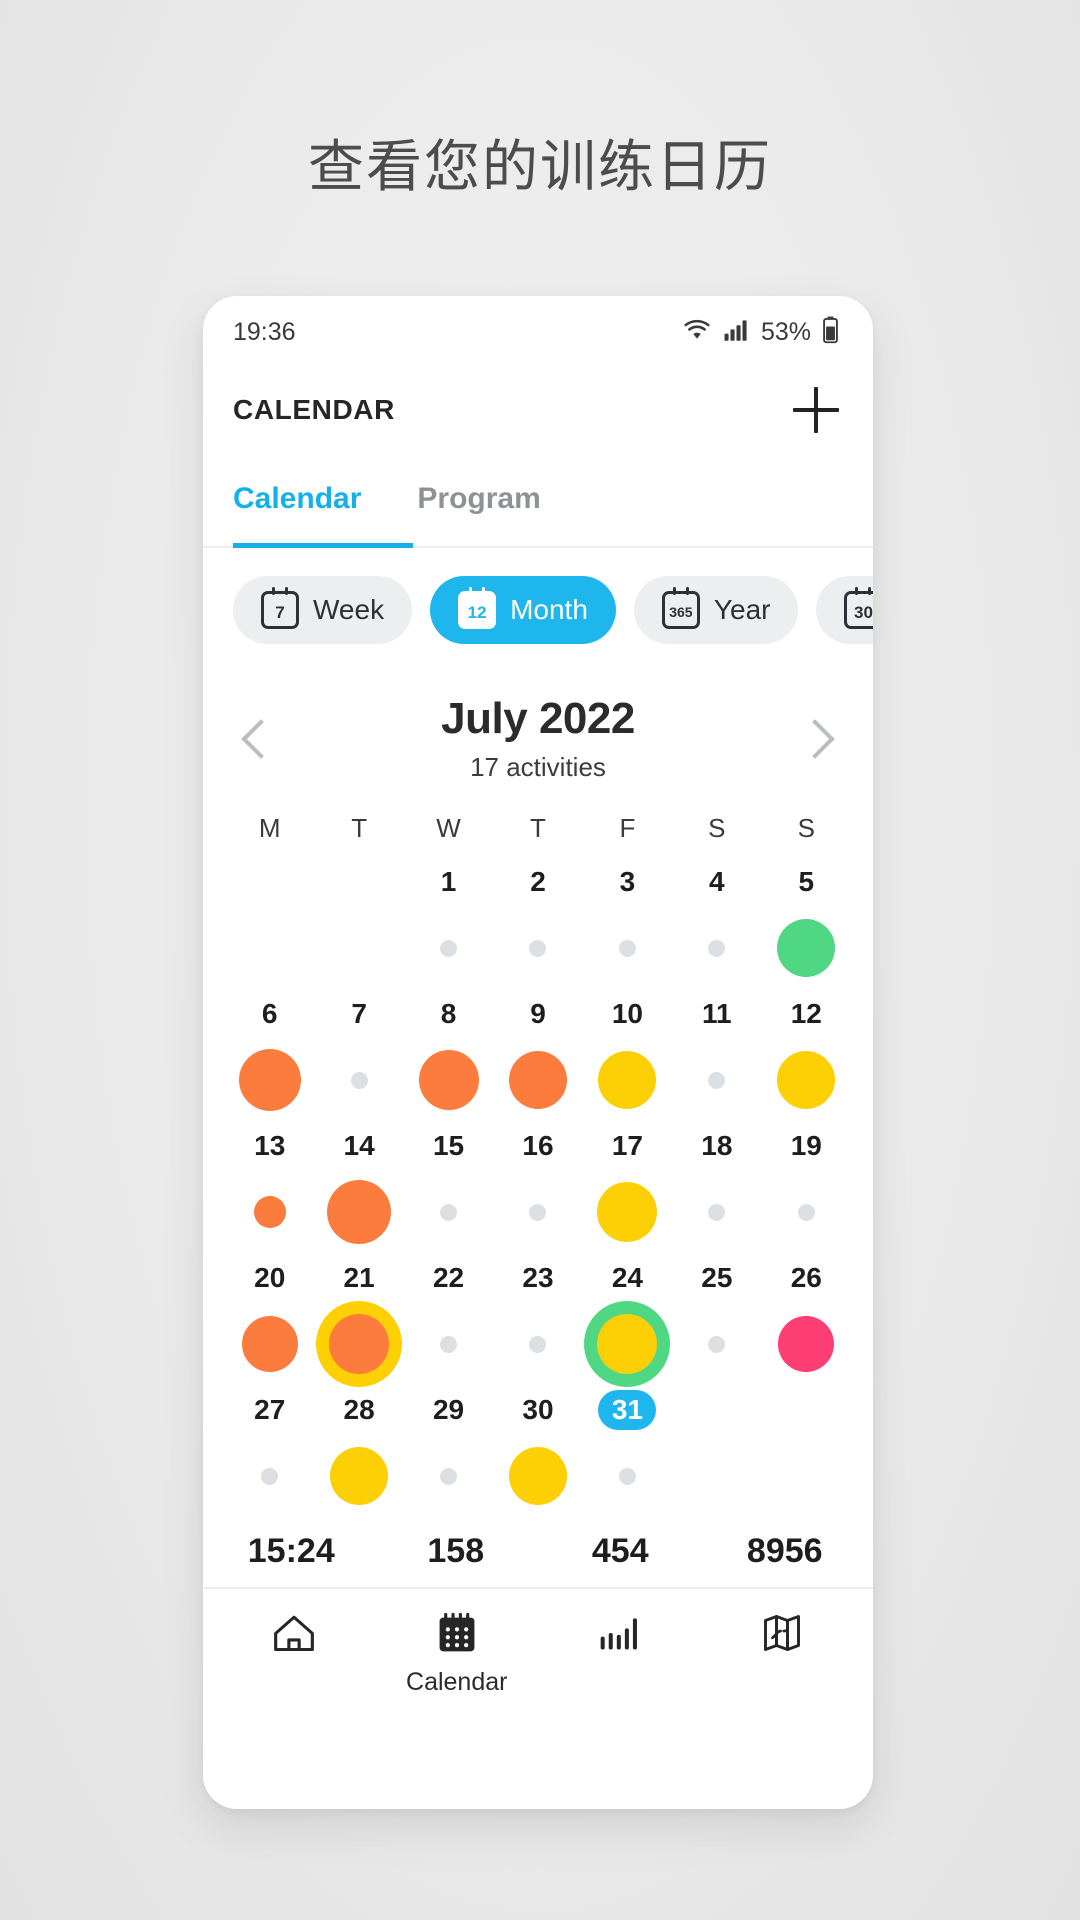  I want to click on range-filter-chips: 7 Week 12 Month 365 Year 30 Last 30, so click(538, 610).